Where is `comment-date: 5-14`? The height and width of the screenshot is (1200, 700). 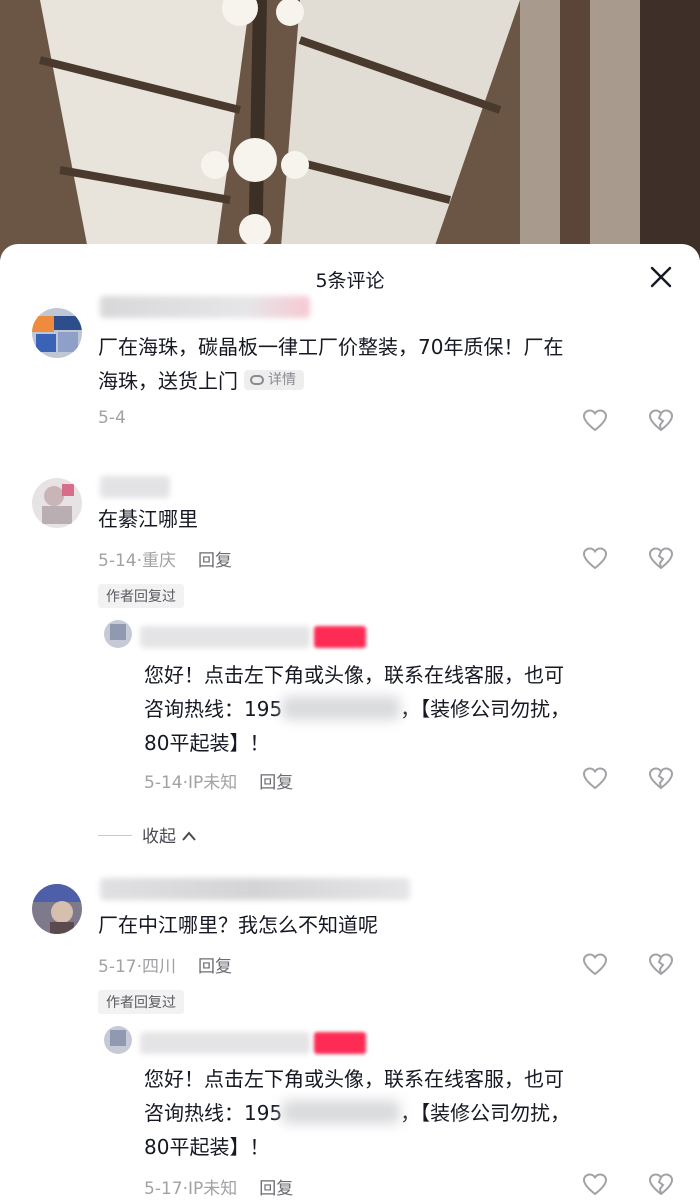
comment-date: 5-14 is located at coordinates (117, 561).